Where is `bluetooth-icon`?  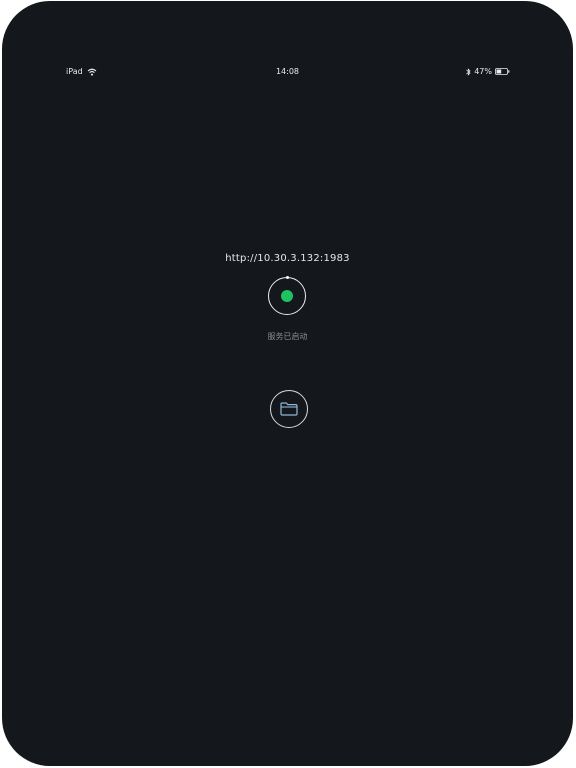
bluetooth-icon is located at coordinates (468, 71).